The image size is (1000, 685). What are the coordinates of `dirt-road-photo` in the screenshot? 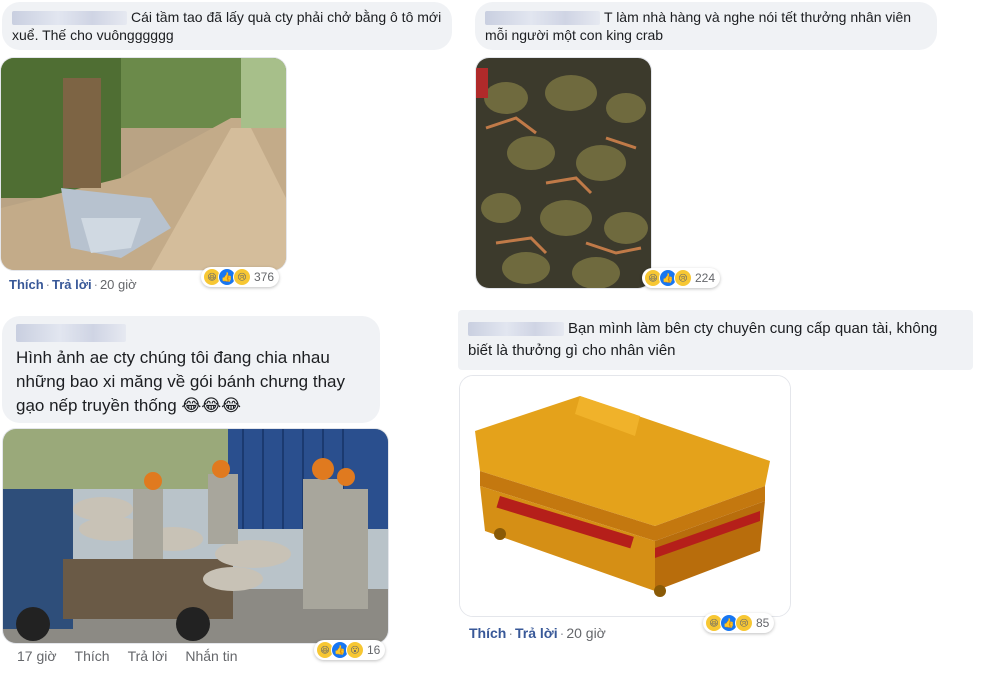 It's located at (143, 164).